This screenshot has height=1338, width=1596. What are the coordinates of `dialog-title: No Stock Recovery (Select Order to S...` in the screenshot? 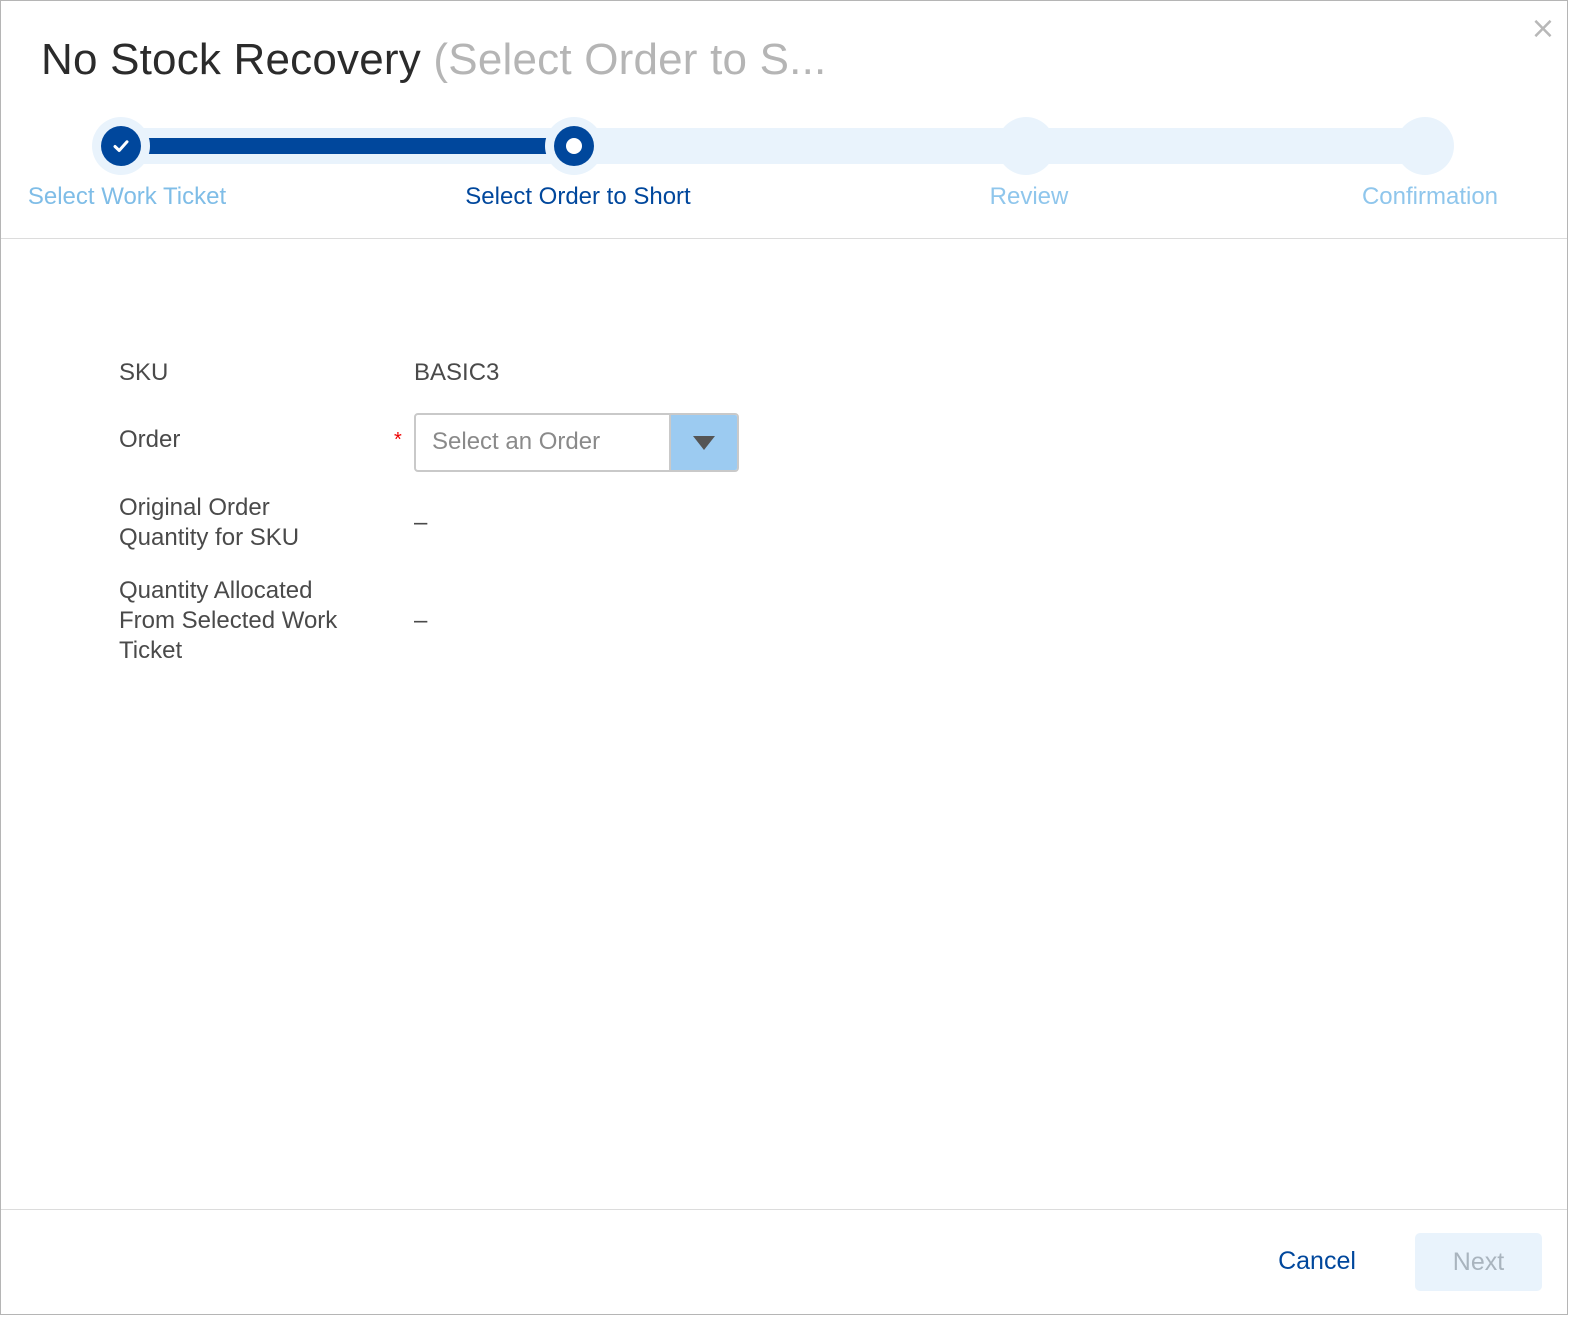 It's located at (433, 63).